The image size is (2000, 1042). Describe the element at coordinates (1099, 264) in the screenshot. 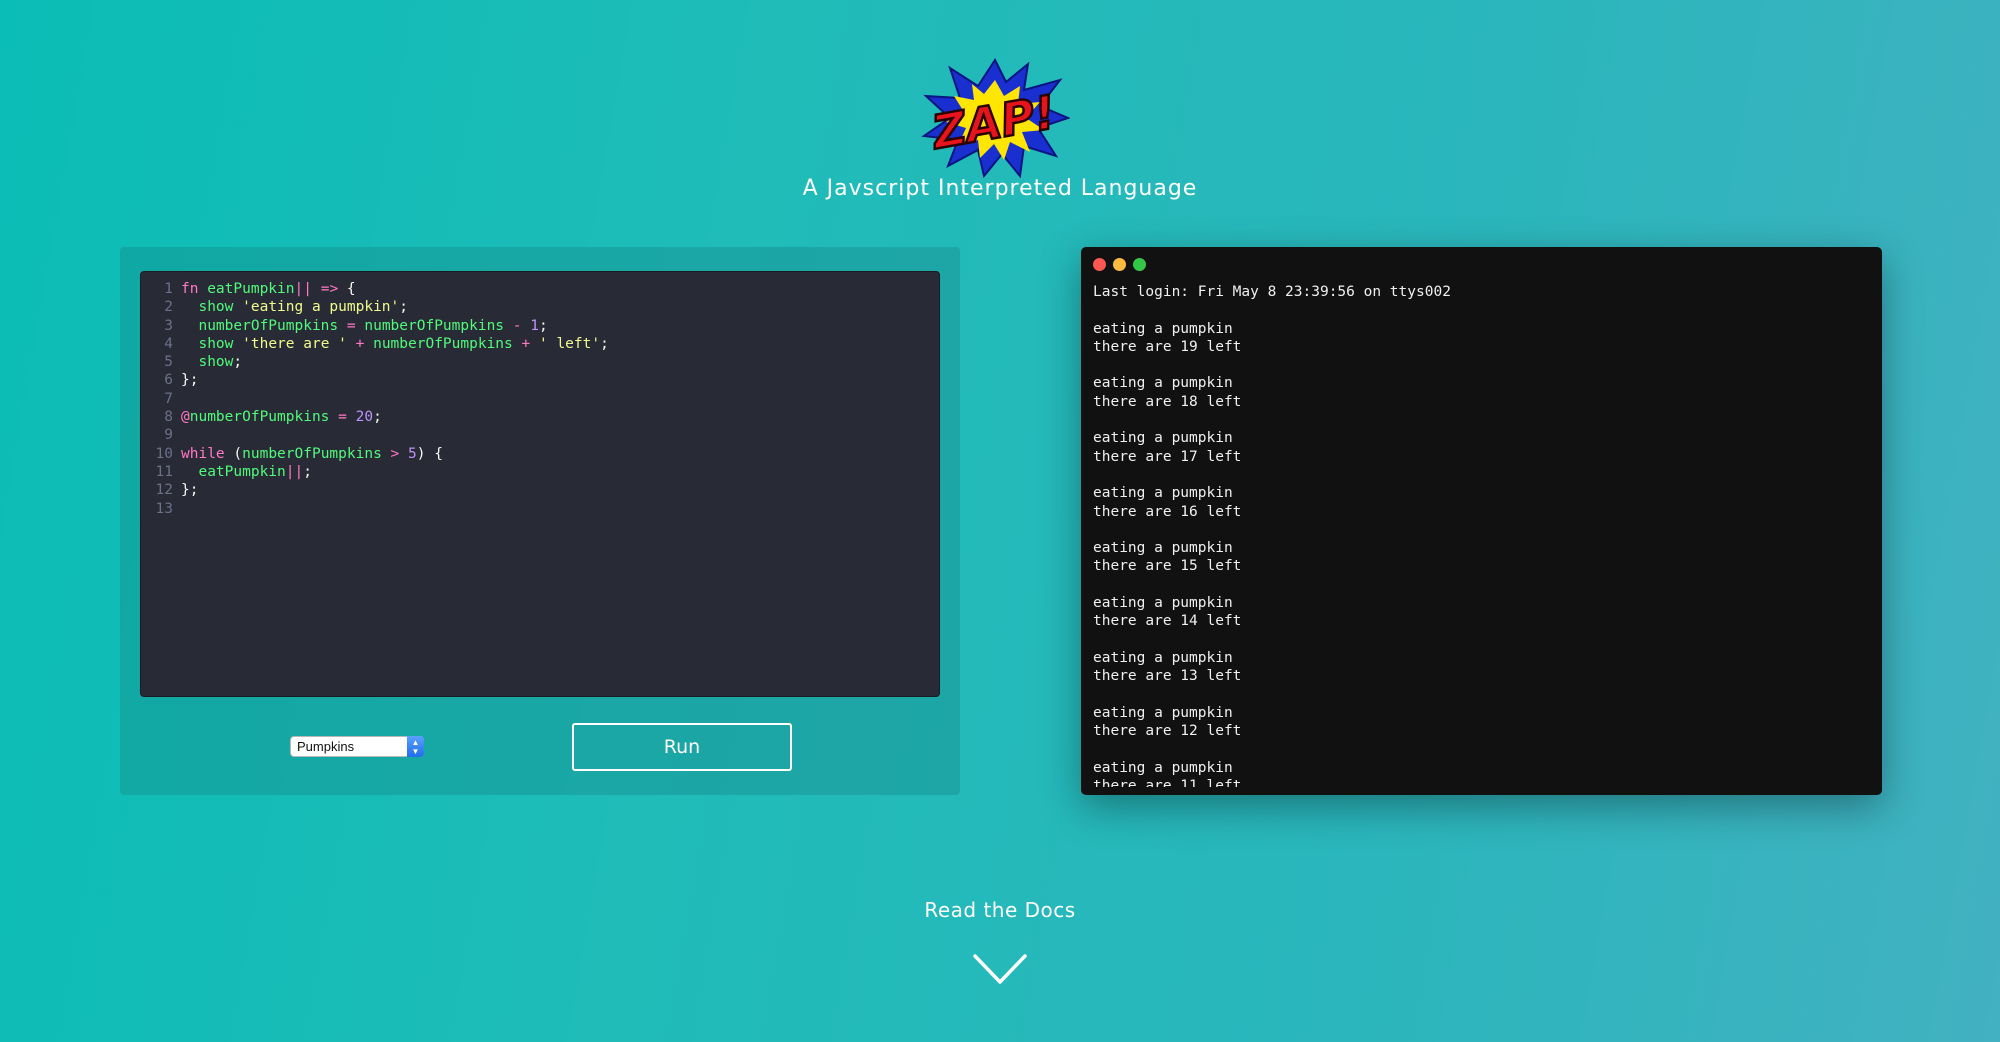

I see `close-dot-icon` at that location.